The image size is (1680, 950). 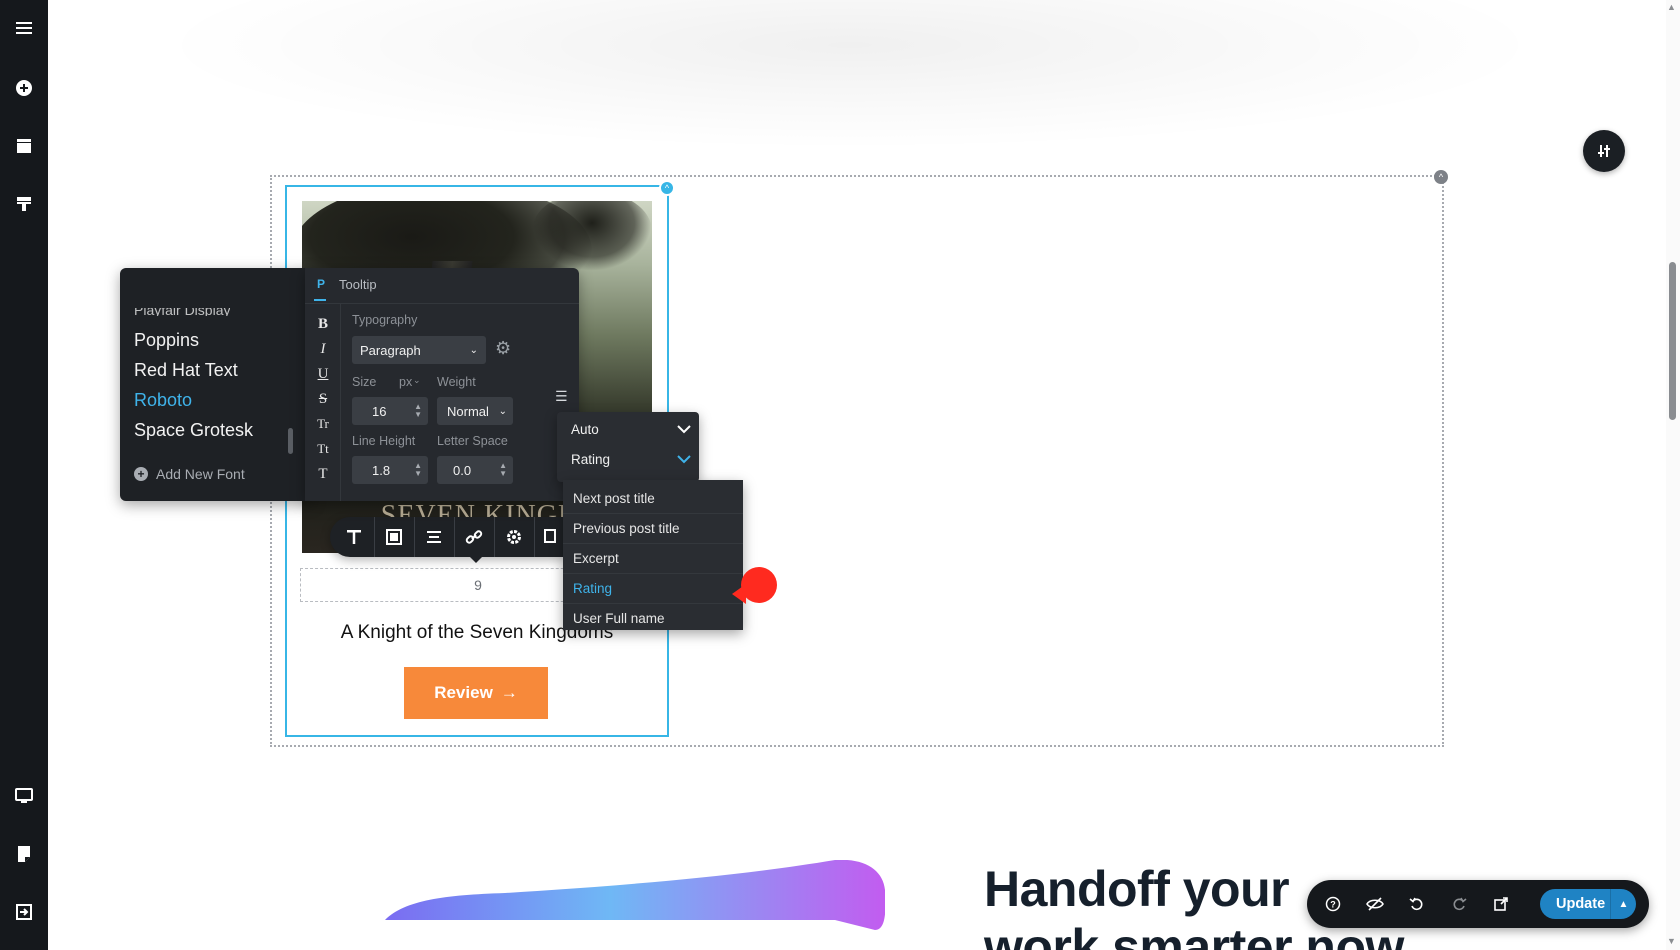 What do you see at coordinates (631, 429) in the screenshot?
I see `source-mode-select: Auto` at bounding box center [631, 429].